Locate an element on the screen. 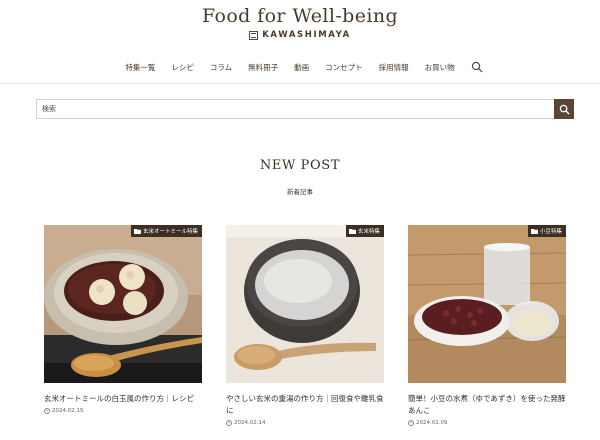 Image resolution: width=600 pixels, height=440 pixels. nav-item-shop: お買い物 is located at coordinates (440, 67).